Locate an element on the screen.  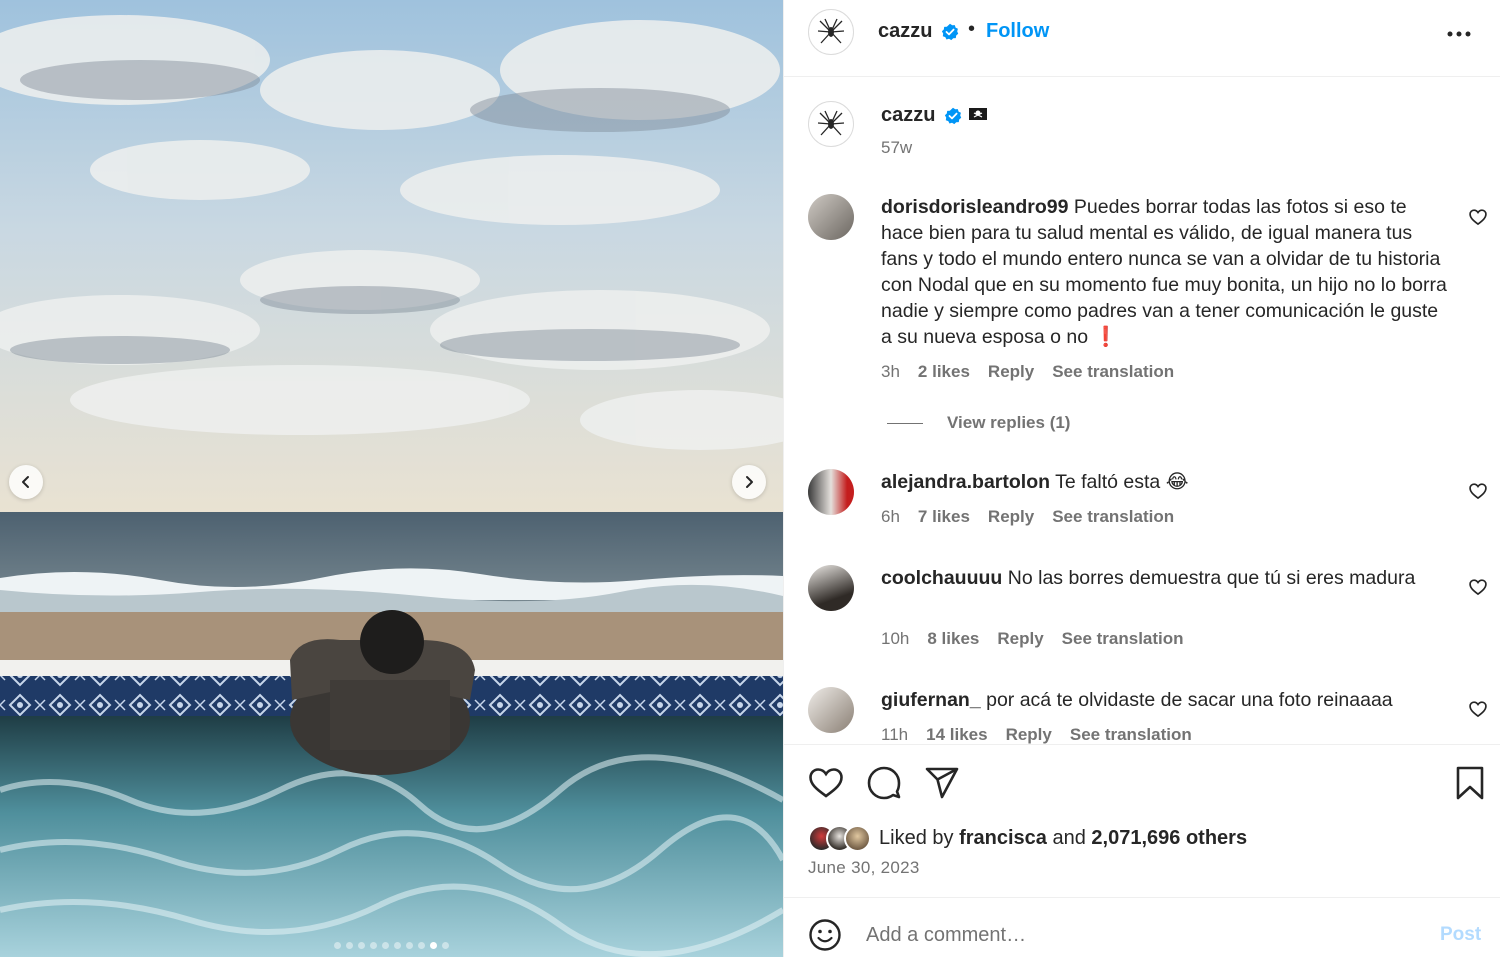
post-header: cazzu • Follow is located at coordinates (1142, 38).